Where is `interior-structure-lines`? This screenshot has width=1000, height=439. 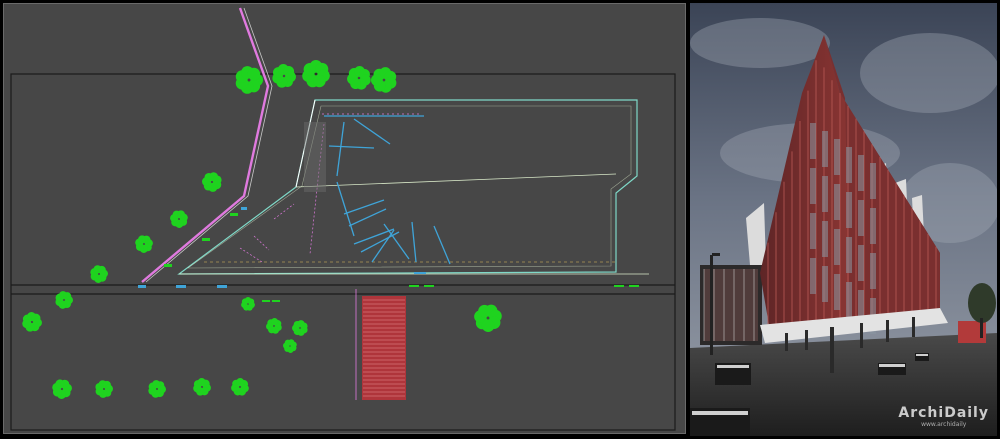 interior-structure-lines is located at coordinates (389, 191).